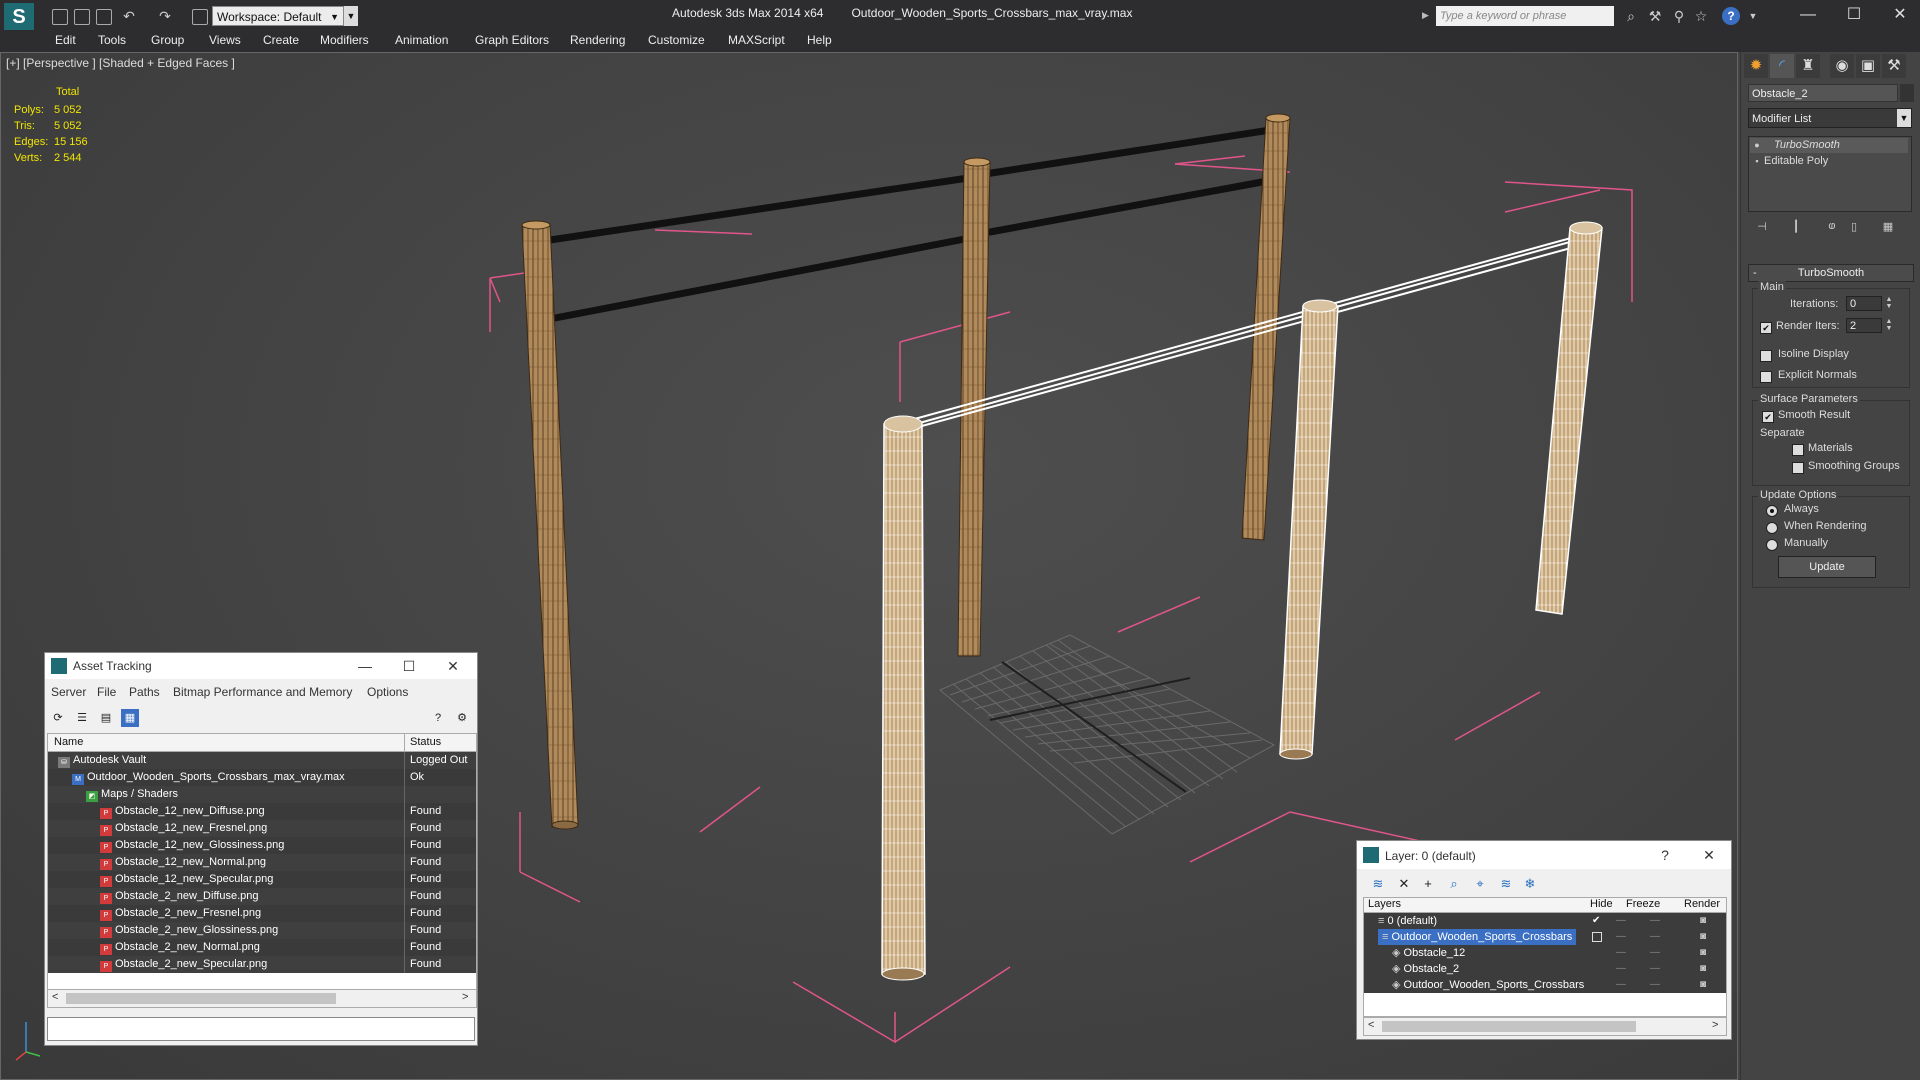  What do you see at coordinates (1757, 145) in the screenshot?
I see `lightbulb-icon: ●` at bounding box center [1757, 145].